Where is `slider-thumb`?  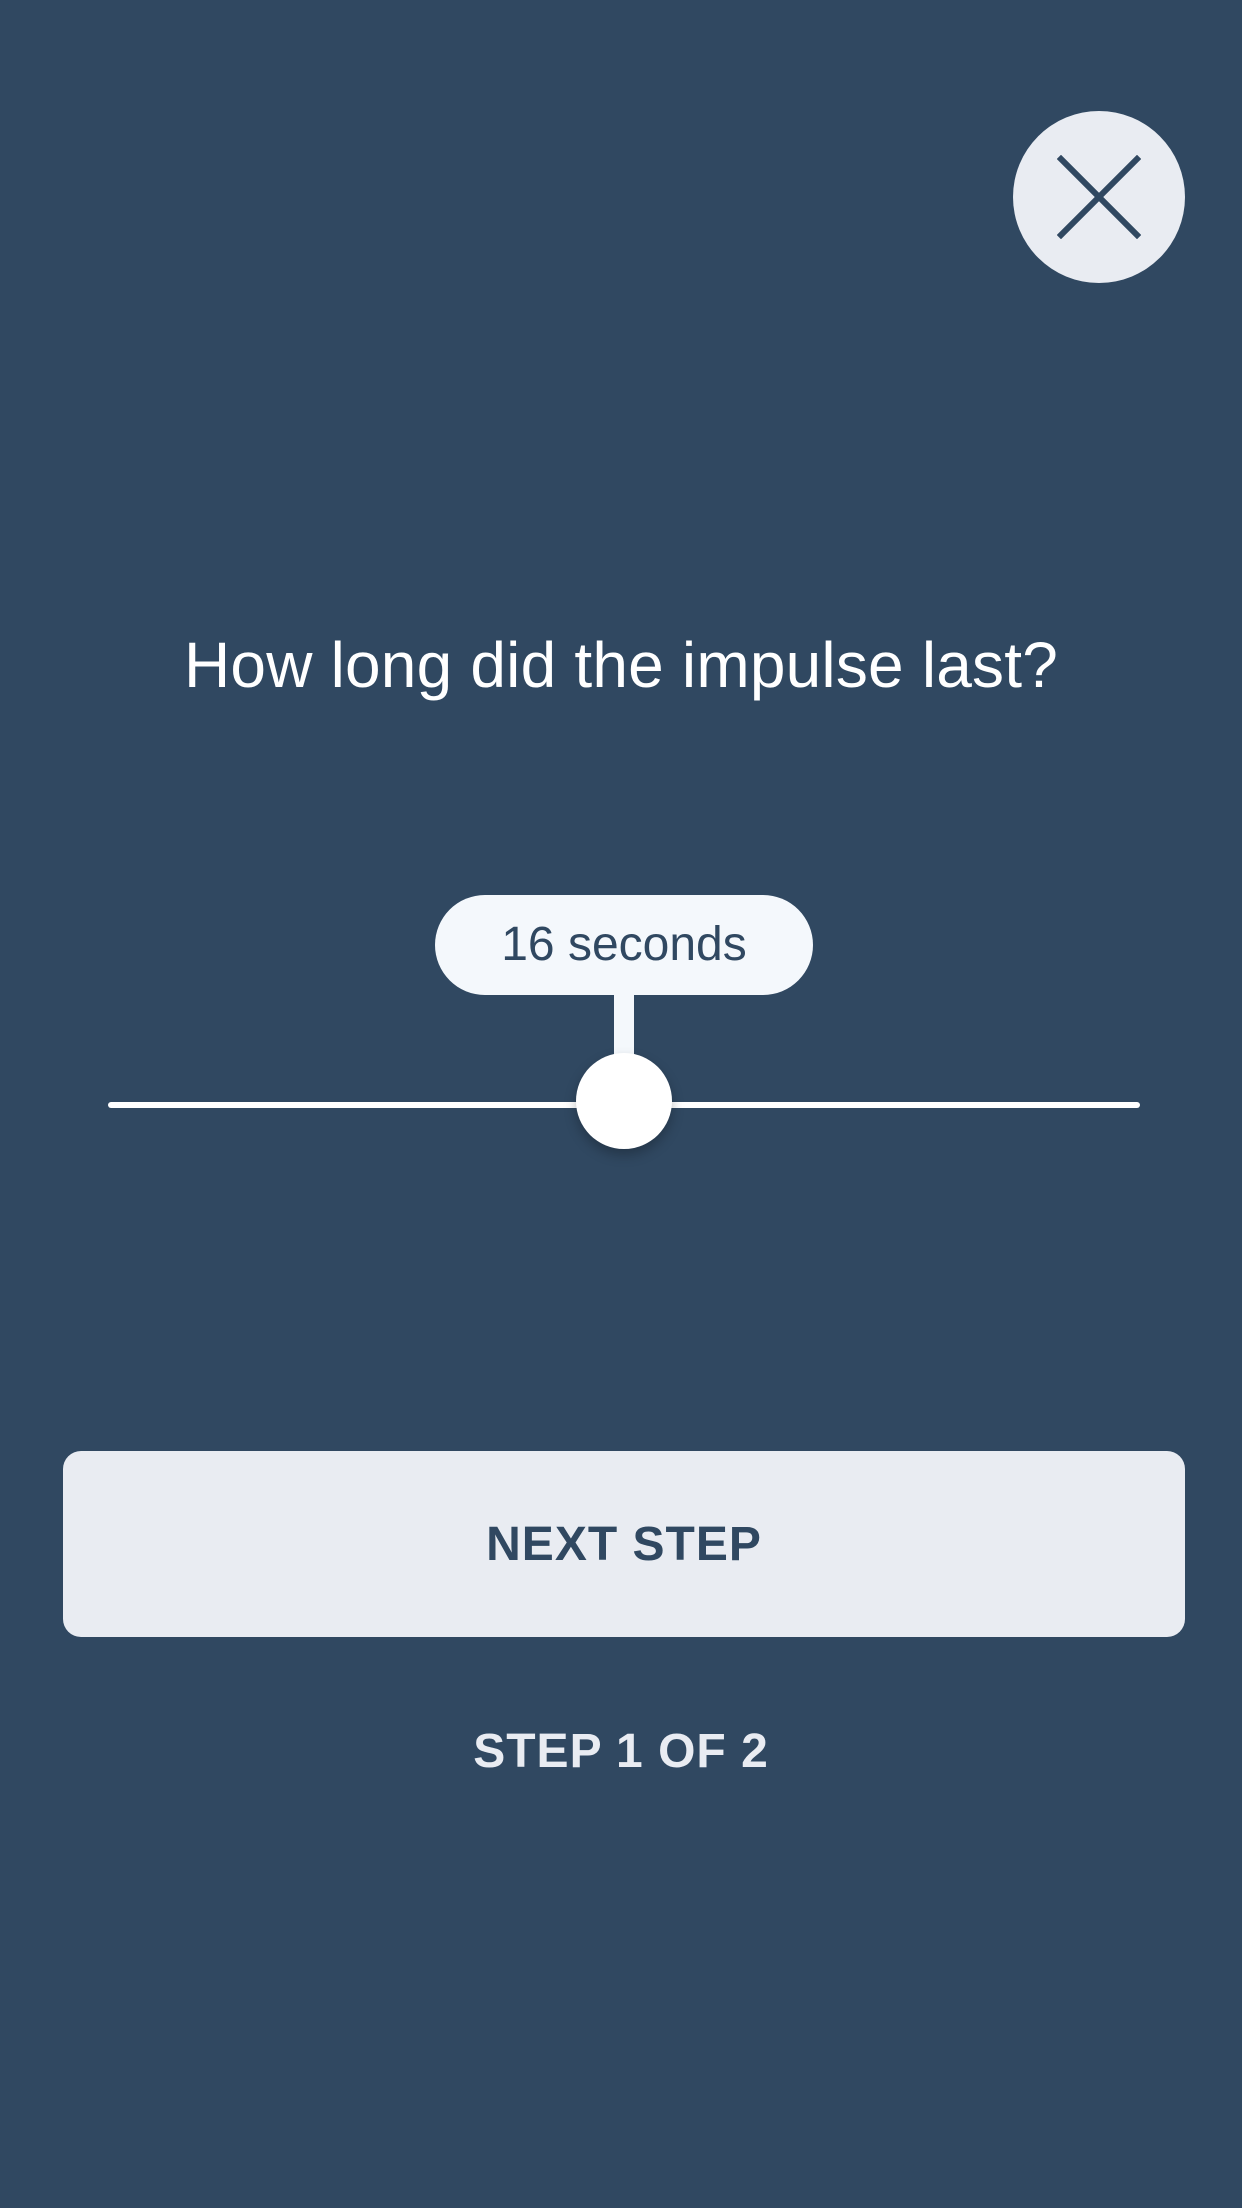
slider-thumb is located at coordinates (624, 1101).